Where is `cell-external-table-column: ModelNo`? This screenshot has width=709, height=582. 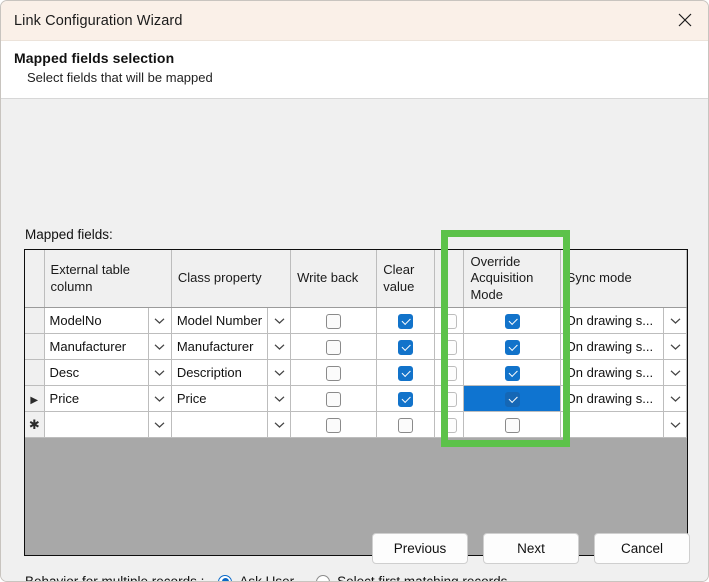 cell-external-table-column: ModelNo is located at coordinates (108, 320).